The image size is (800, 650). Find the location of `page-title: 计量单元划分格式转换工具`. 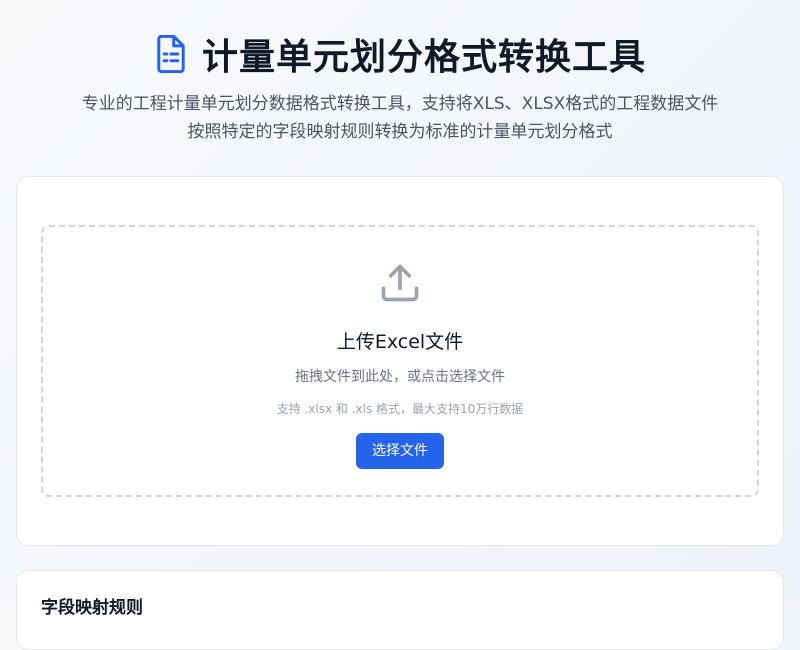

page-title: 计量单元划分格式转换工具 is located at coordinates (423, 57).